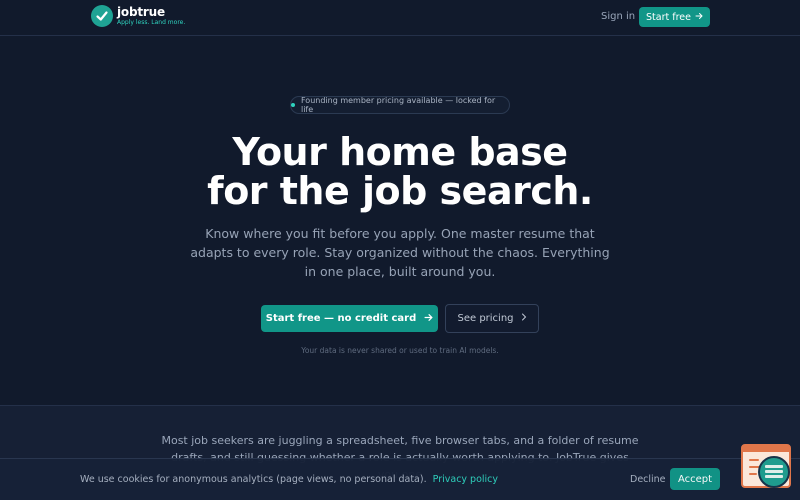 The image size is (800, 500). I want to click on start-free-cta-button: Start free — no credit card, so click(349, 318).